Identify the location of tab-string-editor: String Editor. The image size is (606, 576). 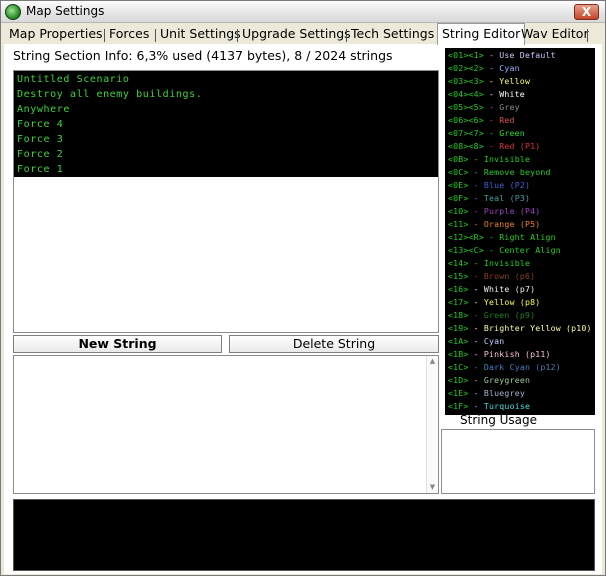
(481, 34).